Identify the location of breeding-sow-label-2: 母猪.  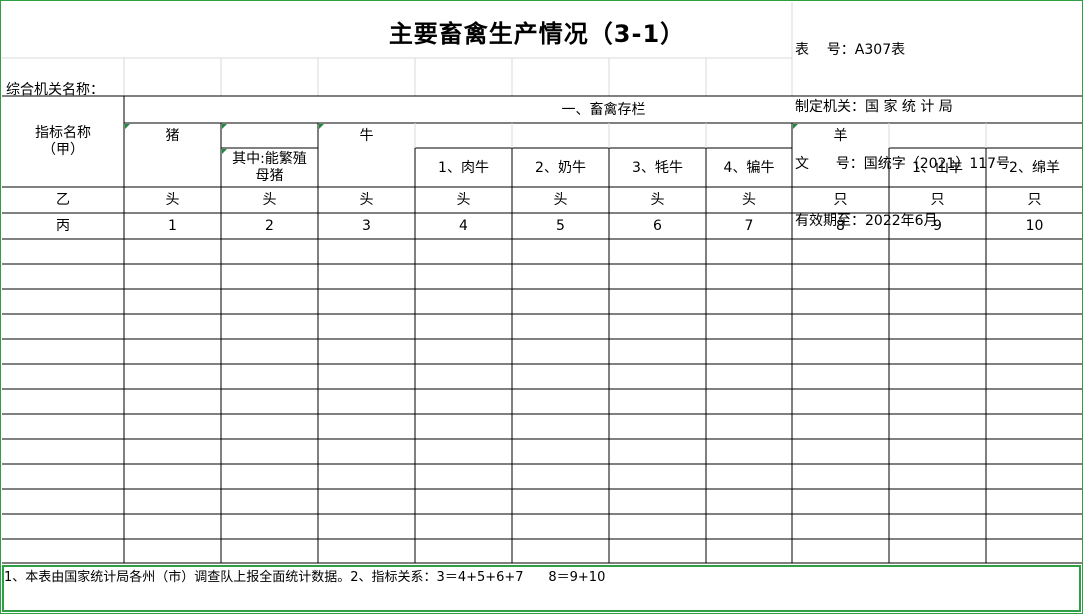
(269, 176).